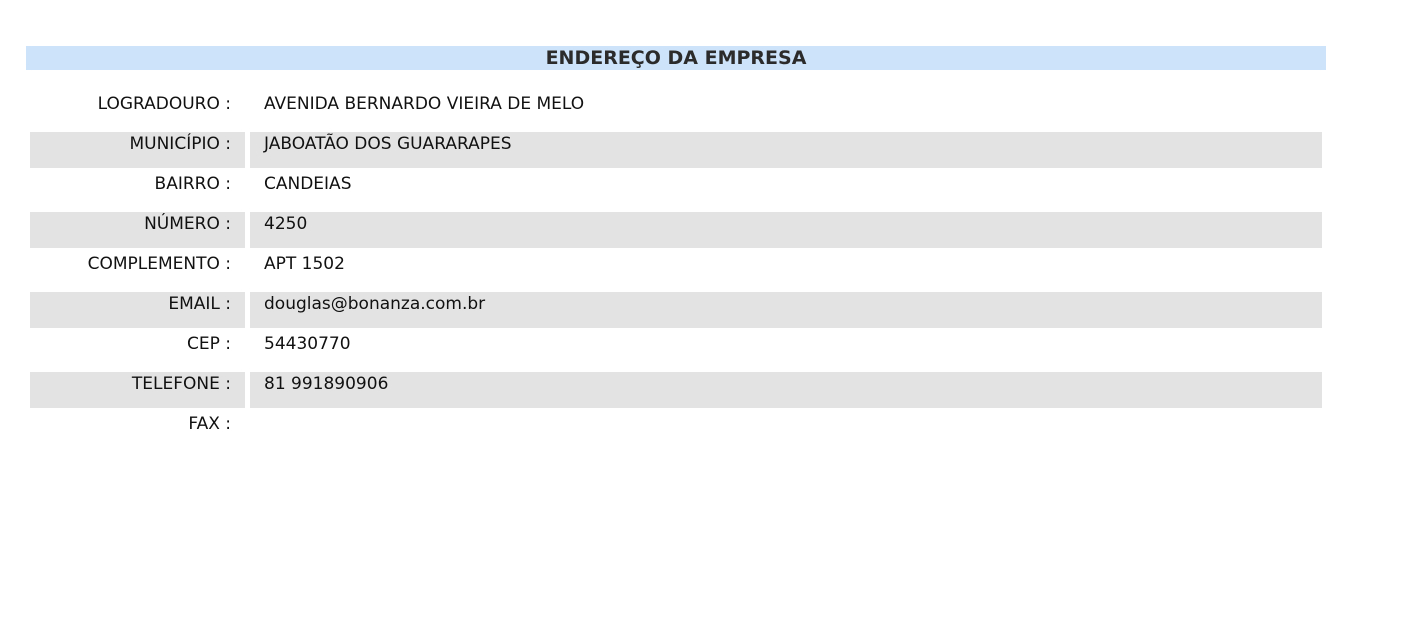  What do you see at coordinates (676, 270) in the screenshot?
I see `field-row-complemento: COMPLEMENTO : APT 1502` at bounding box center [676, 270].